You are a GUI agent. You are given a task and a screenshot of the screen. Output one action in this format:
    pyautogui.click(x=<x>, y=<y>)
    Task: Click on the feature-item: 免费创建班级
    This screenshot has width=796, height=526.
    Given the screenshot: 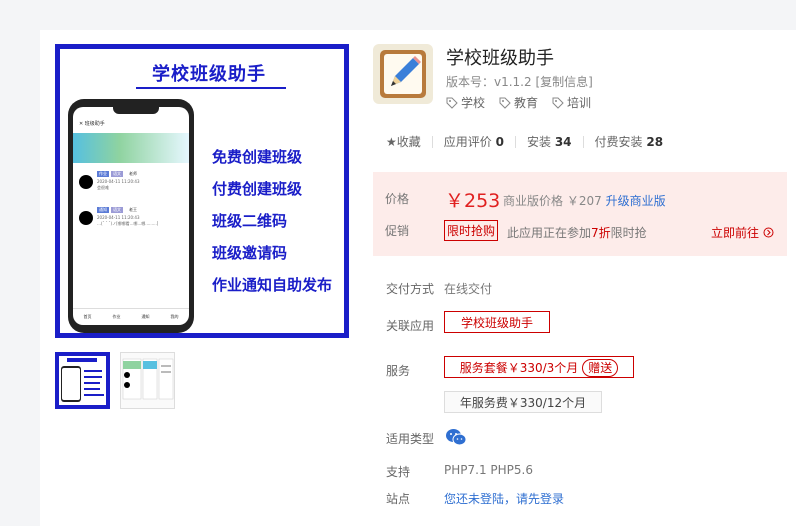 What is the action you would take?
    pyautogui.click(x=257, y=157)
    